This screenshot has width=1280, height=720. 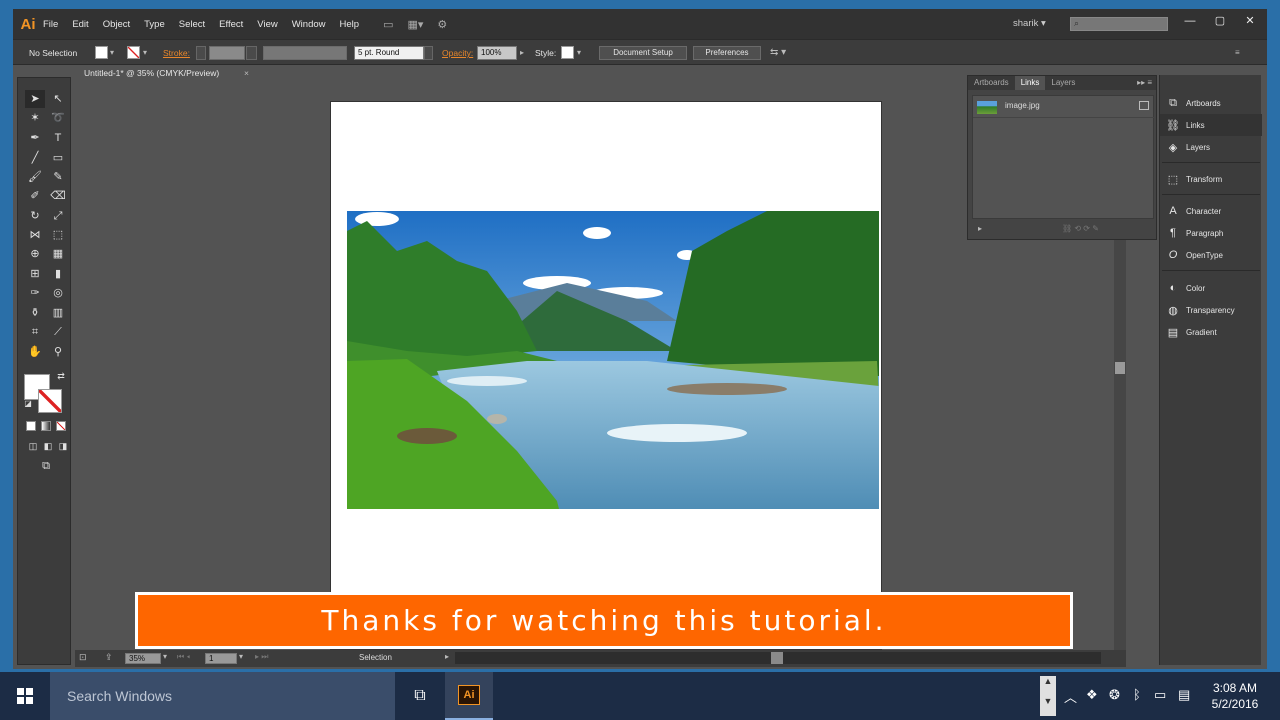 I want to click on variable-width-dropdown, so click(x=305, y=53).